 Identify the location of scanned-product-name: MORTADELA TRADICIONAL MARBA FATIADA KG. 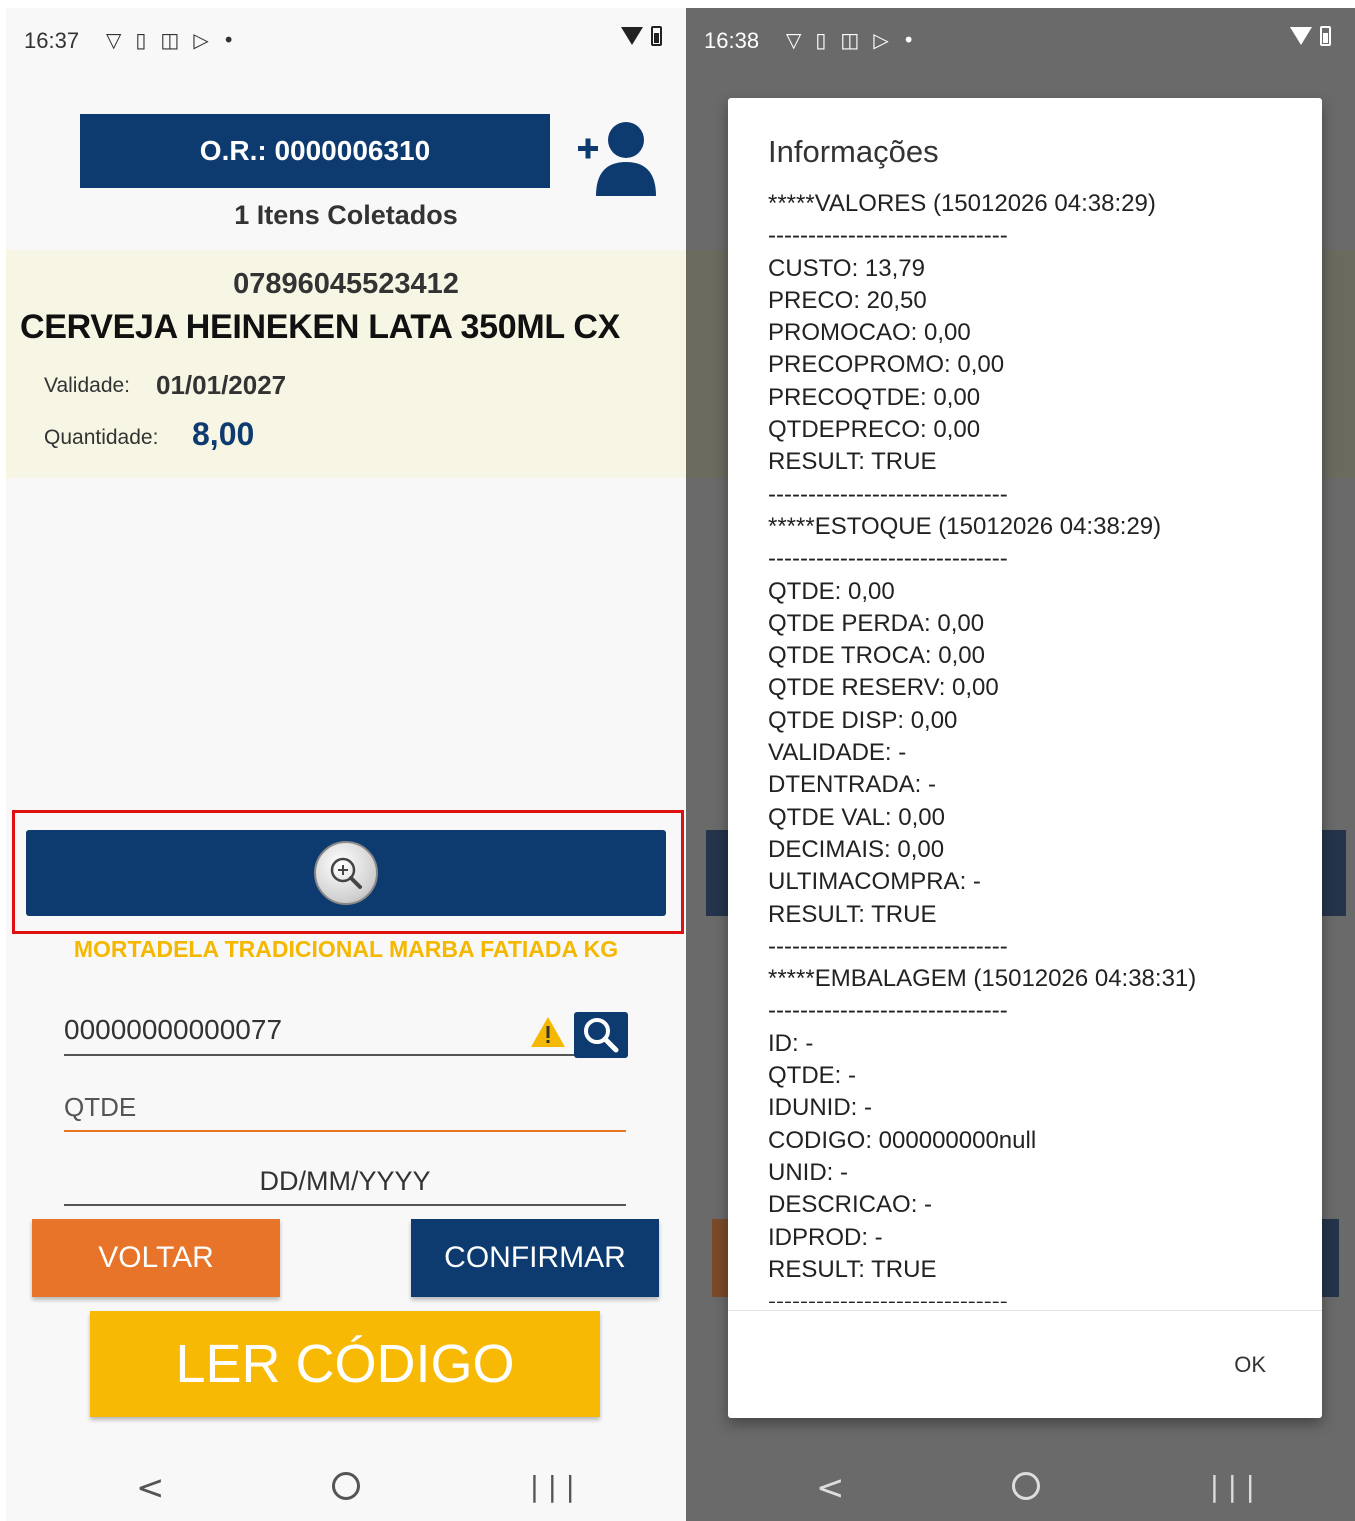
(346, 949).